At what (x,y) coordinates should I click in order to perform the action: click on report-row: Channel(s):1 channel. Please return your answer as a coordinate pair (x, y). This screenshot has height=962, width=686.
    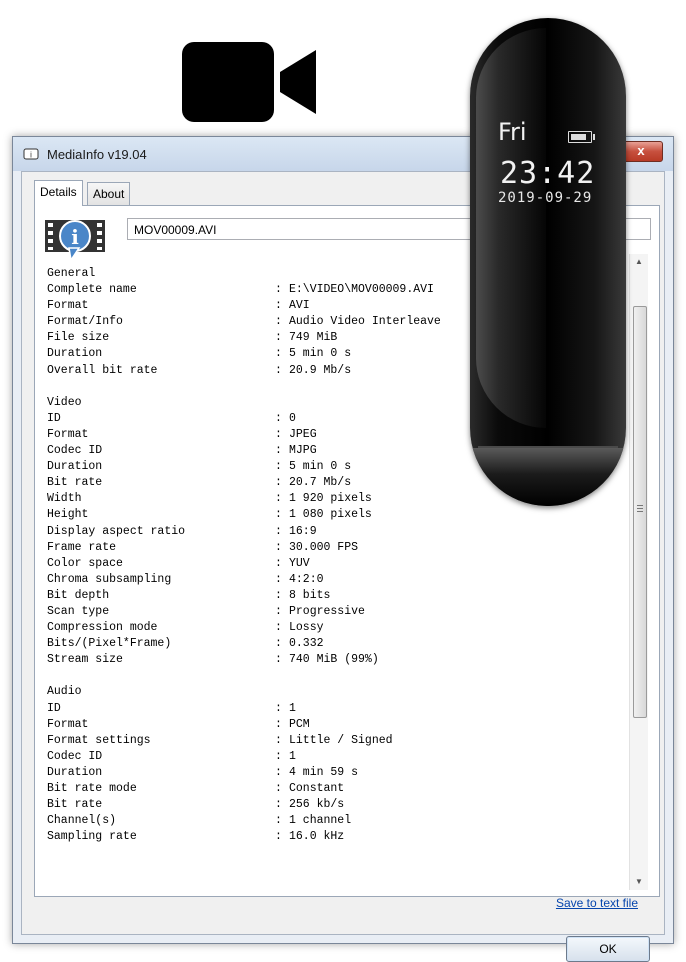
    Looking at the image, I should click on (333, 821).